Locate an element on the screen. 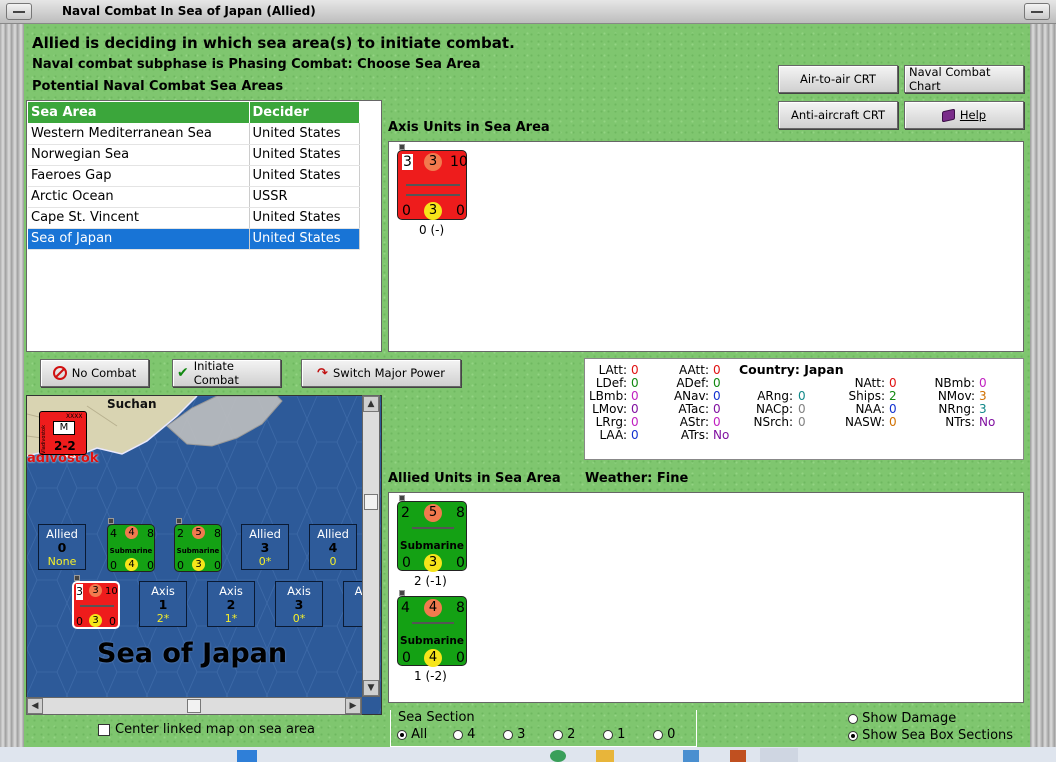 This screenshot has height=762, width=1056. weather-display: Weather: Fine is located at coordinates (637, 478).